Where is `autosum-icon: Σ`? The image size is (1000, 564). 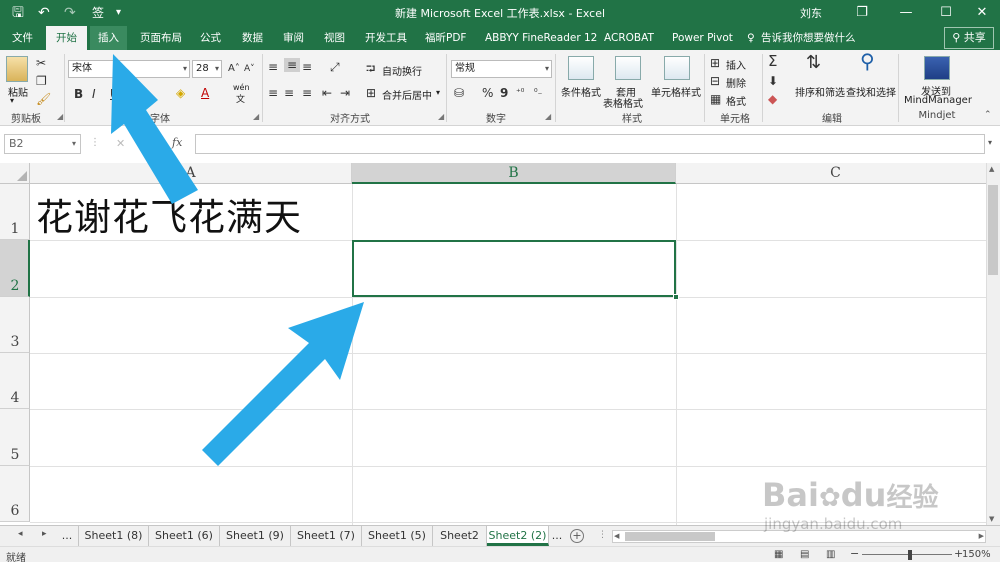 autosum-icon: Σ is located at coordinates (772, 61).